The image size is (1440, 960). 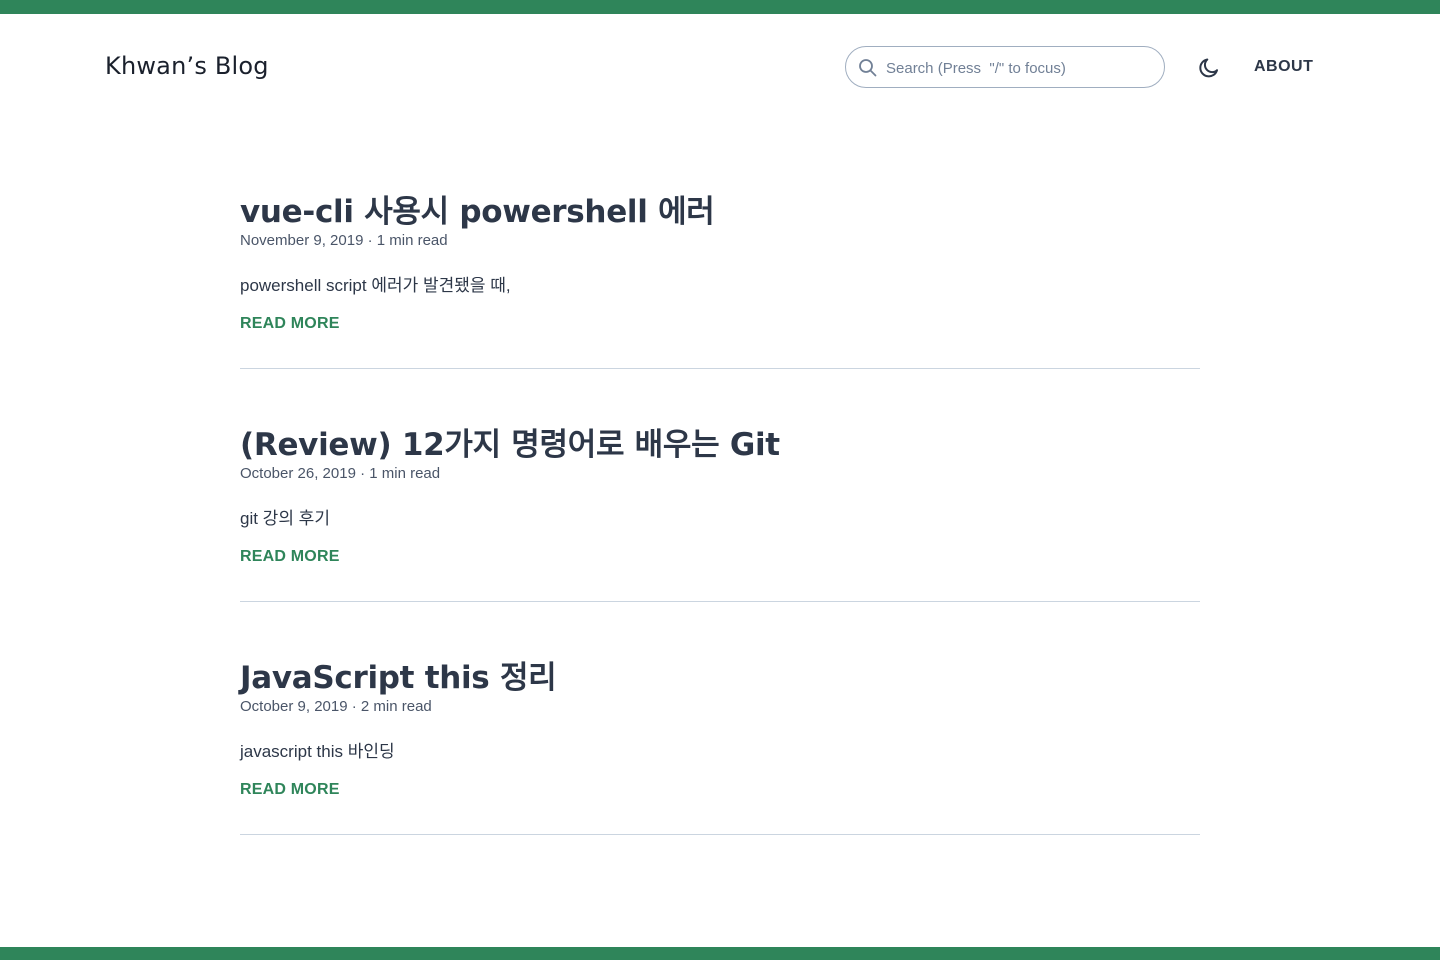 I want to click on bottom-accent-bar, so click(x=720, y=953).